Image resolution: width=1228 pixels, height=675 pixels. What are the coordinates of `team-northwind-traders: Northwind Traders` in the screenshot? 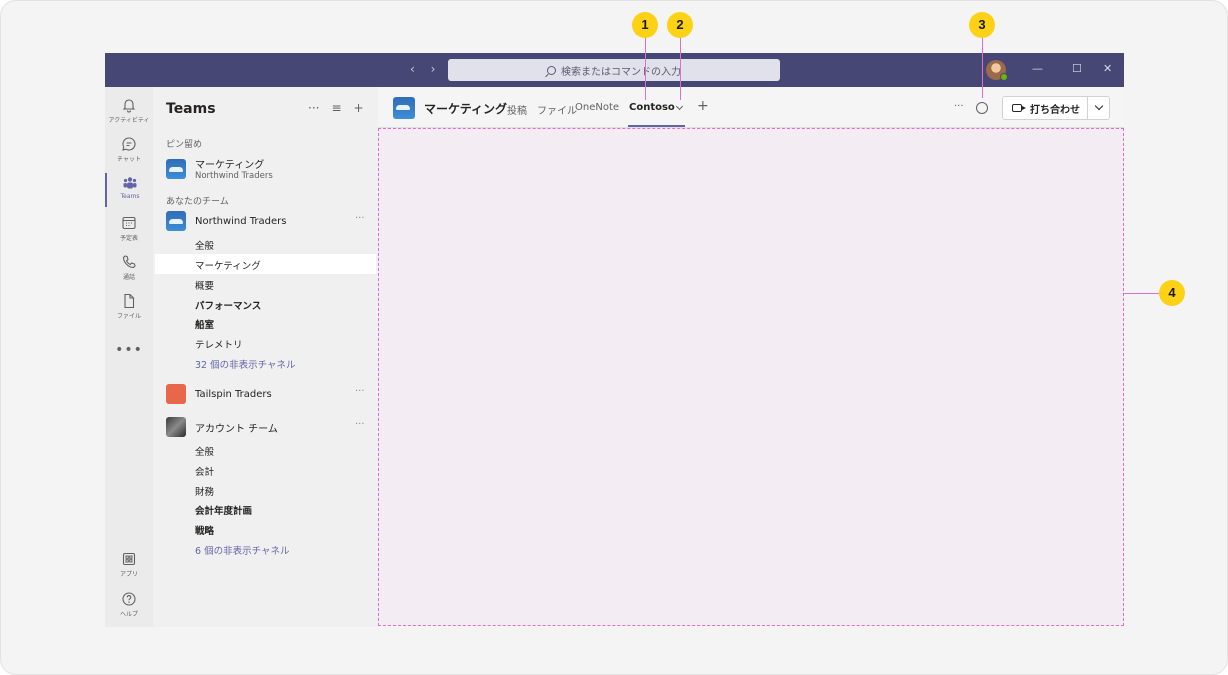 It's located at (226, 221).